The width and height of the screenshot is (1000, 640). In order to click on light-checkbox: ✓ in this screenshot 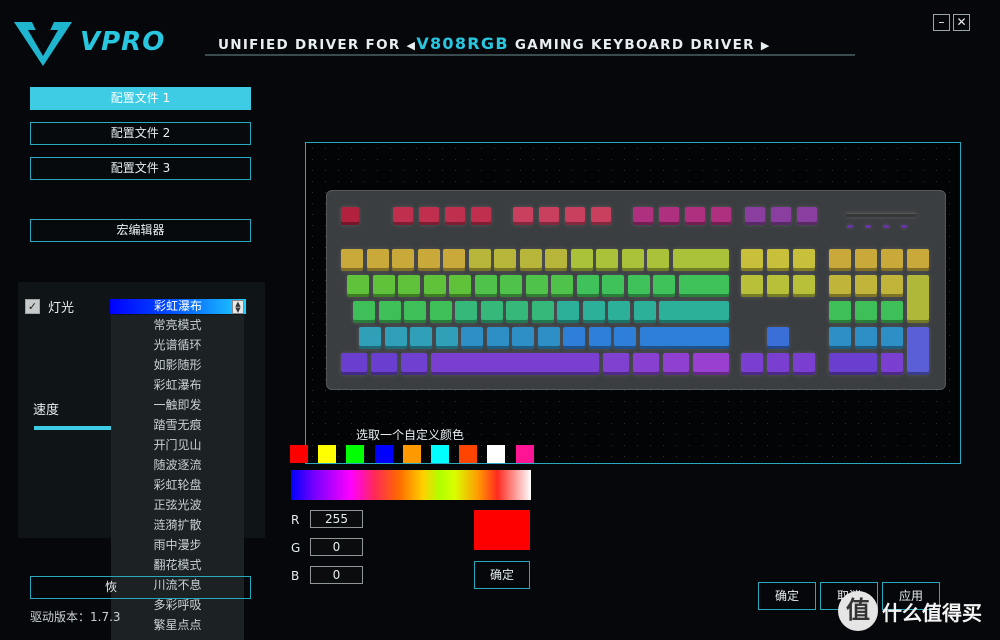, I will do `click(32, 306)`.